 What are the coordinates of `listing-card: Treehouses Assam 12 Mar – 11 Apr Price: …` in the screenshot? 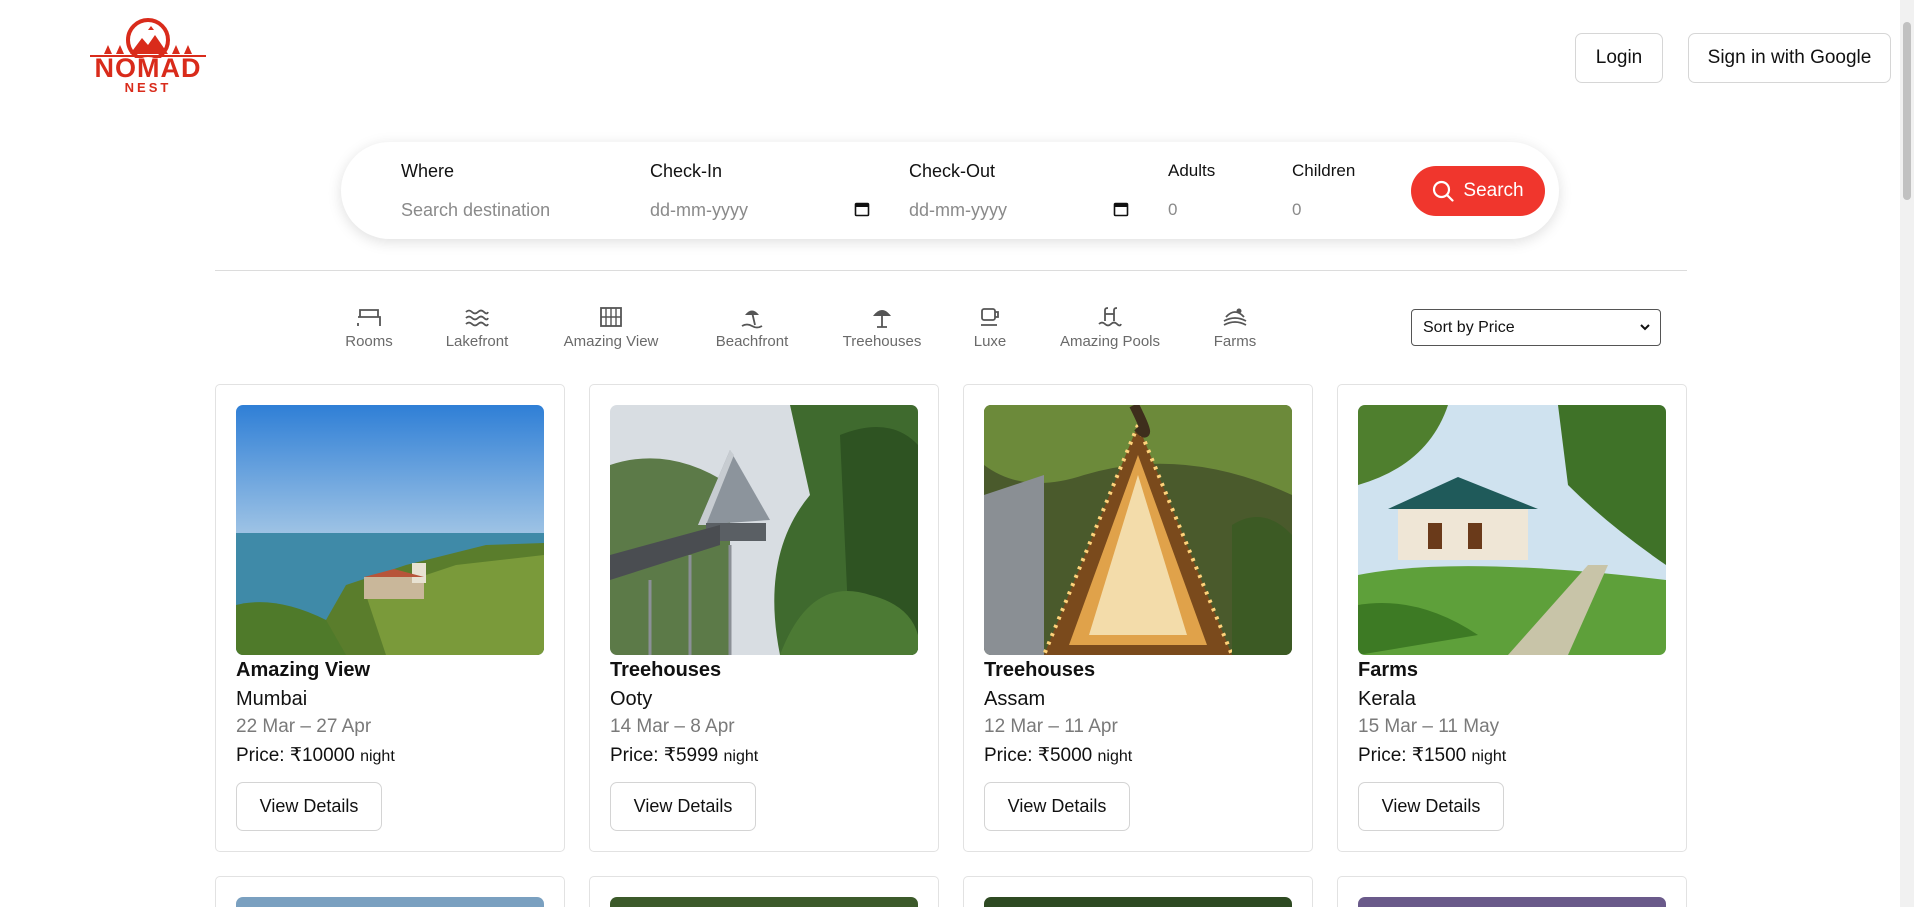 It's located at (1138, 618).